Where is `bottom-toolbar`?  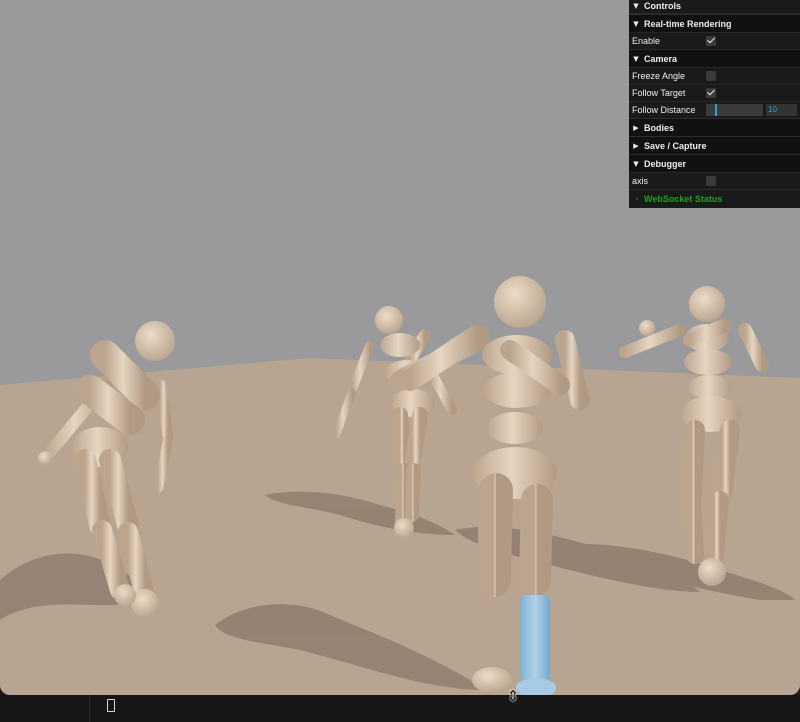 bottom-toolbar is located at coordinates (400, 708).